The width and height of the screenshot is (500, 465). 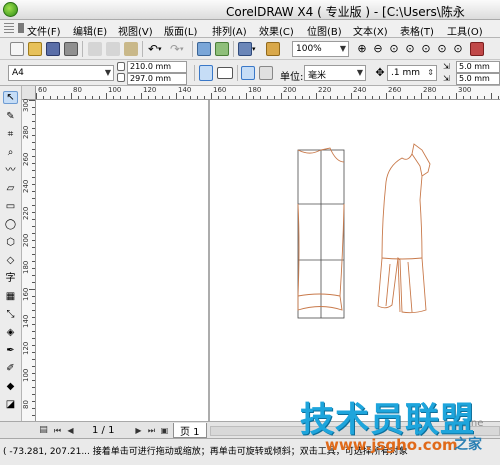 I want to click on zoom-page-width-icon: ⊙, so click(x=442, y=49).